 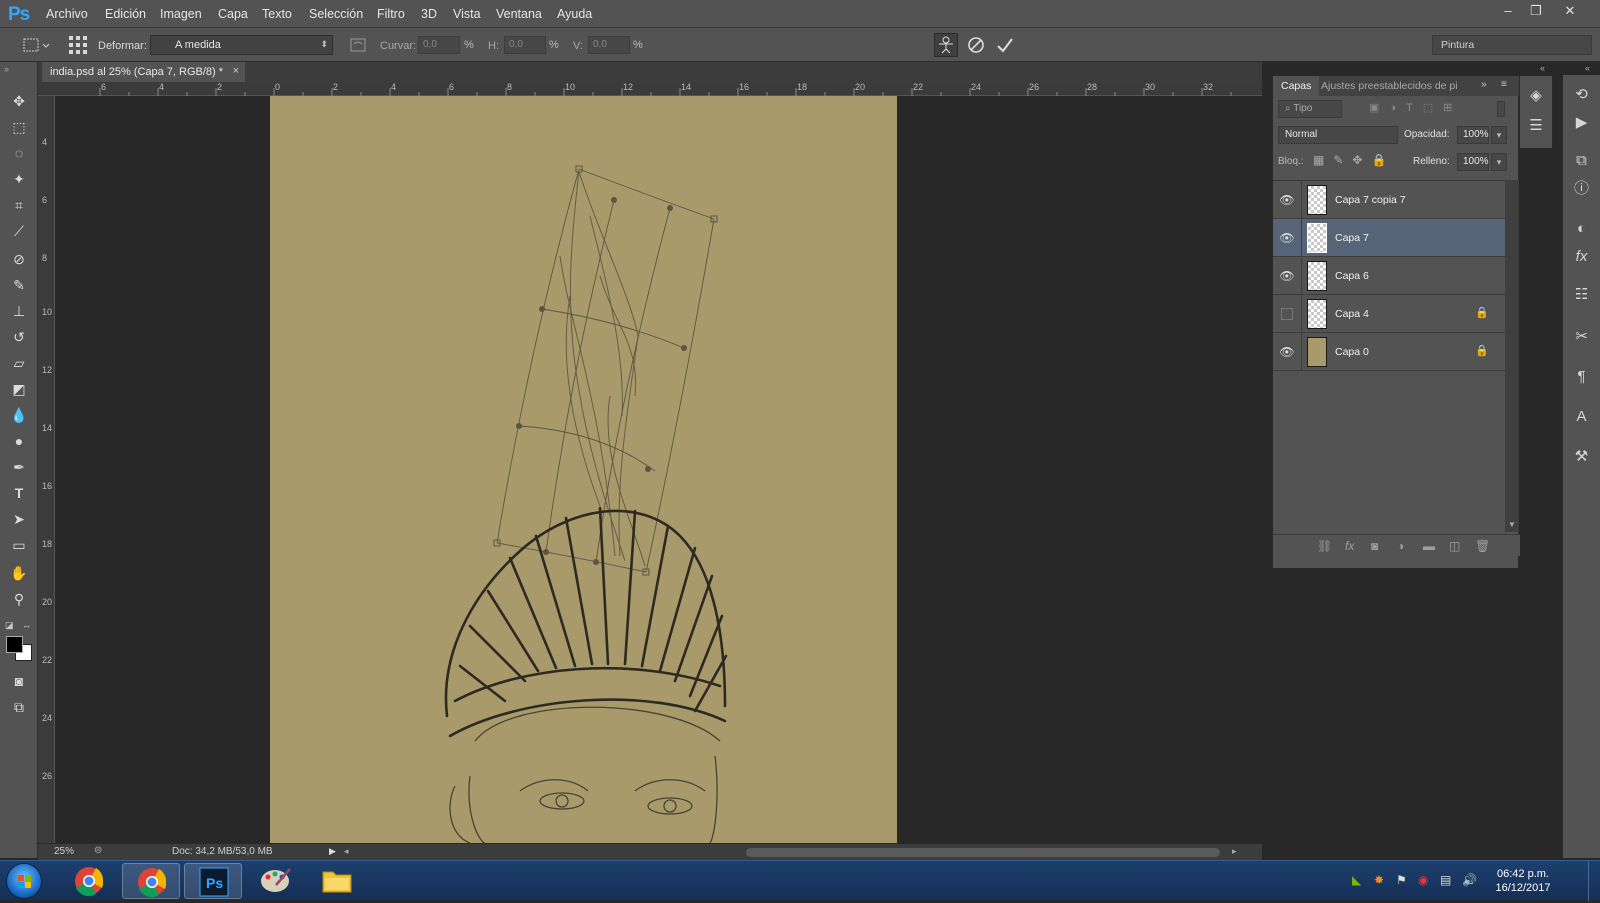 What do you see at coordinates (89, 881) in the screenshot?
I see `taskbar-chrome` at bounding box center [89, 881].